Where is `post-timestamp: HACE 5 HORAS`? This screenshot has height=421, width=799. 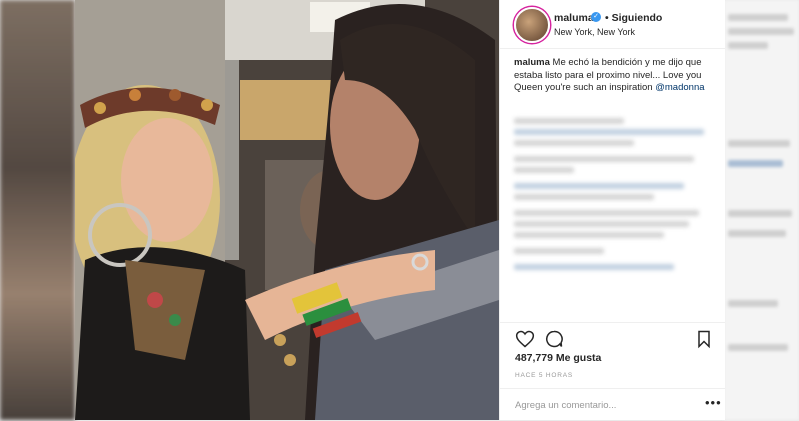 post-timestamp: HACE 5 HORAS is located at coordinates (544, 375).